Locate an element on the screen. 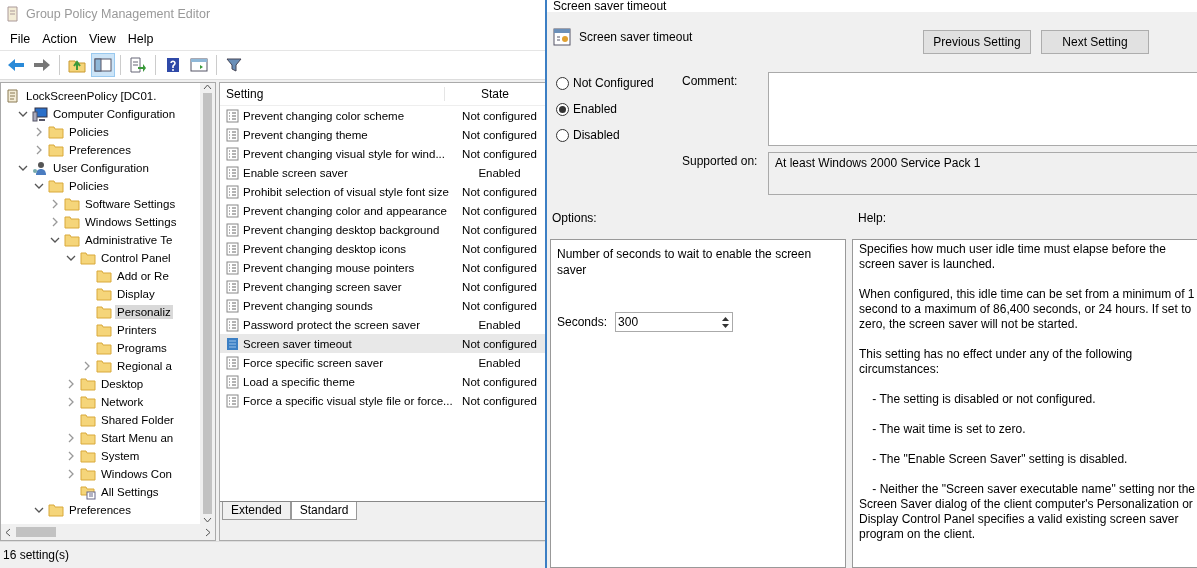 The height and width of the screenshot is (568, 1197). help-paragraph: When configured, this idle time can be set from a minimum of 1 second to a maximum of 86,400 seconds, or 24 hours. If set to zero, the screen saver will not be started. is located at coordinates (1027, 309).